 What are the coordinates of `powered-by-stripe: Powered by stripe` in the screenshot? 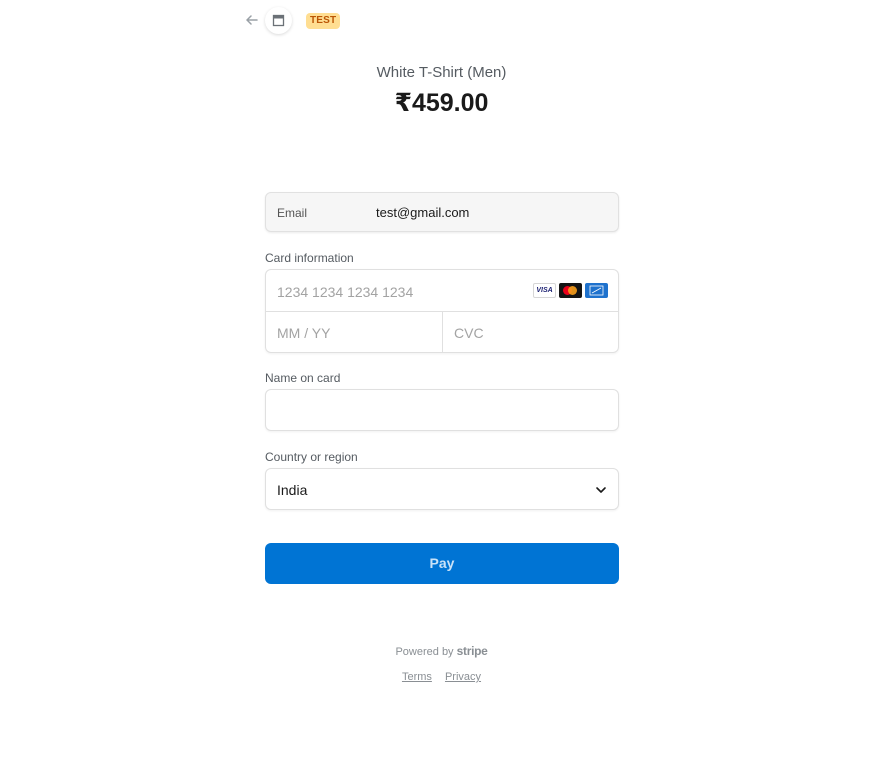 It's located at (441, 651).